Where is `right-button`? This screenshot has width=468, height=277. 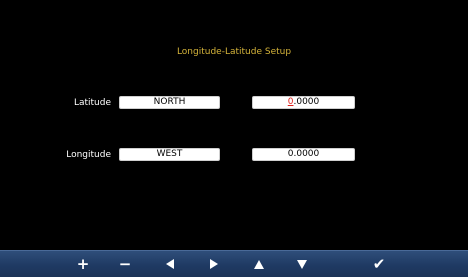 right-button is located at coordinates (214, 264).